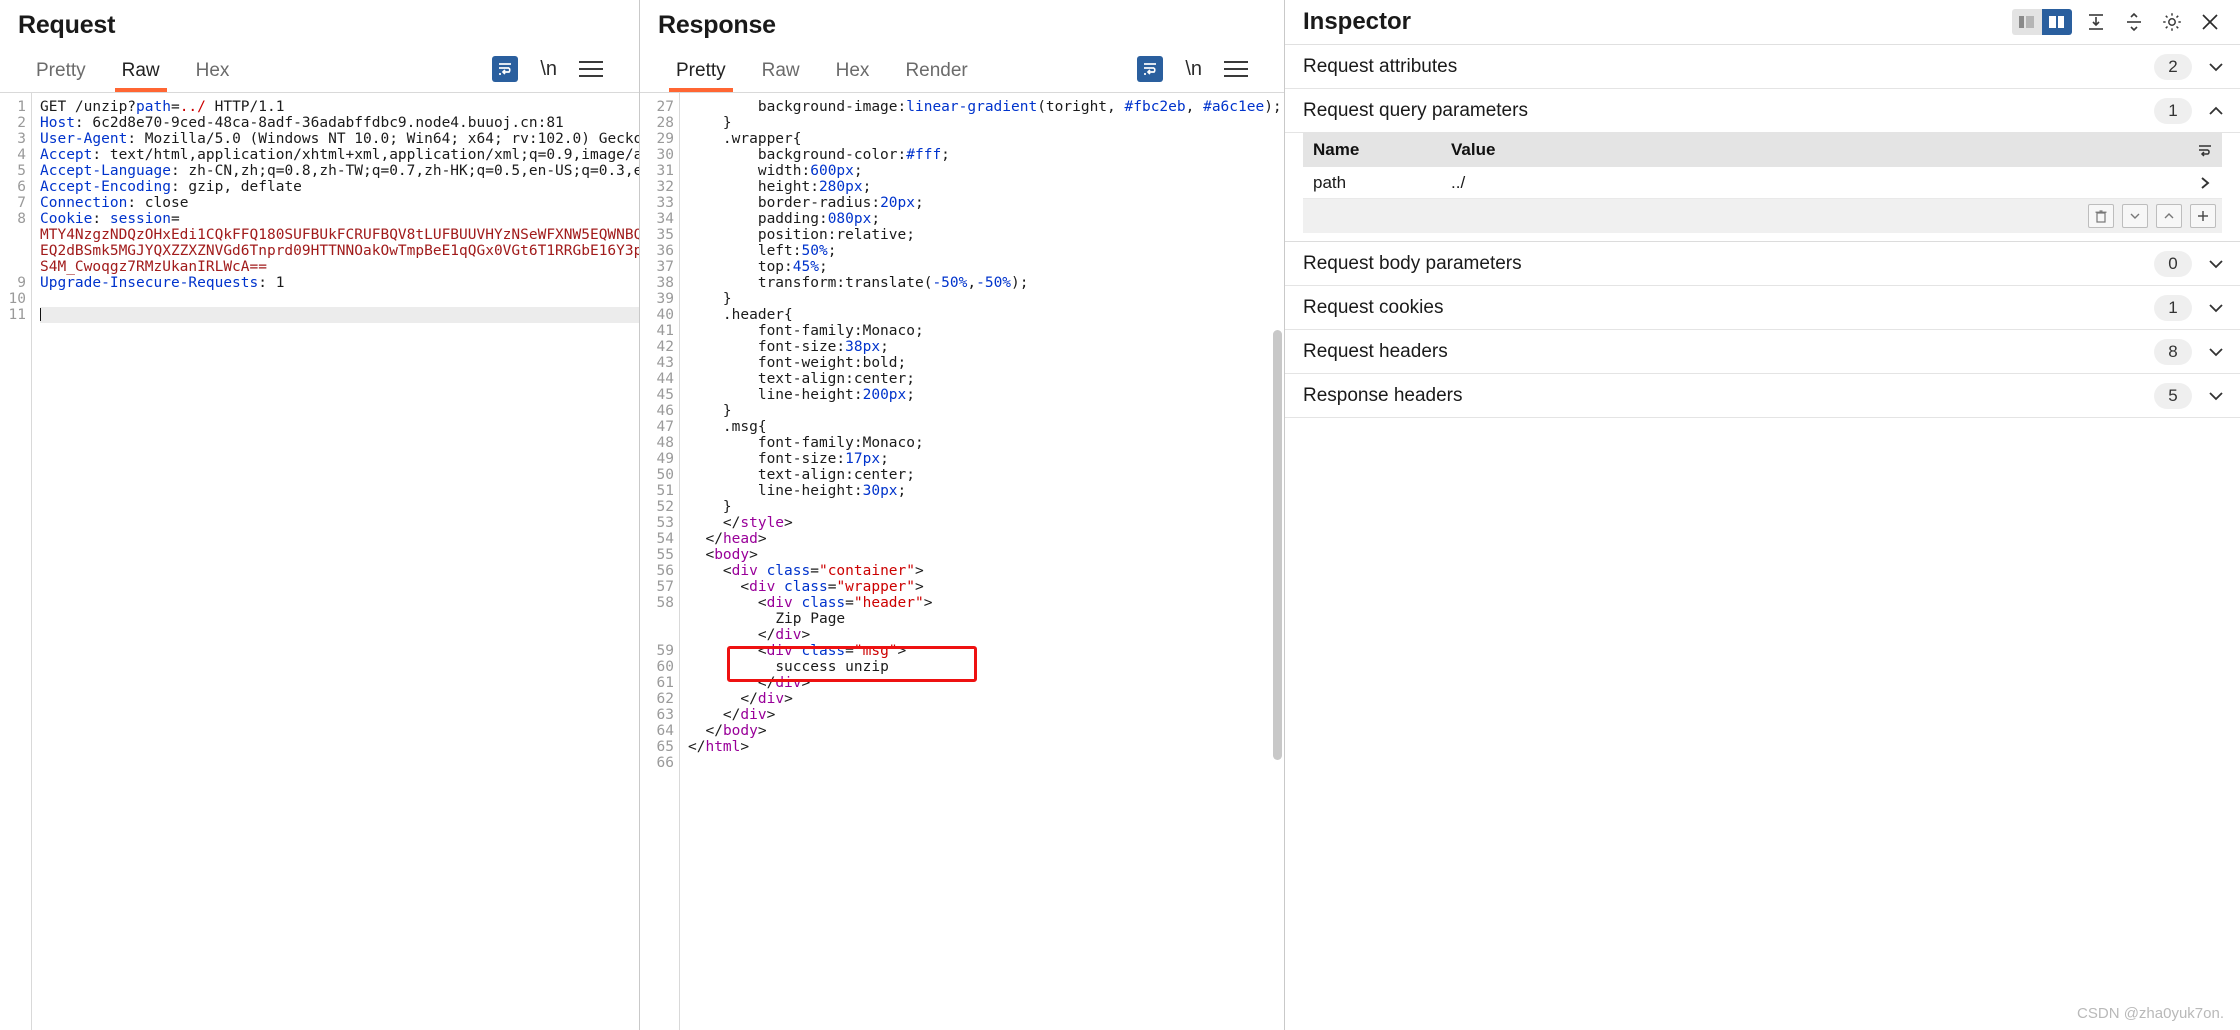 This screenshot has height=1030, width=2240. What do you see at coordinates (2027, 22) in the screenshot?
I see `panel-left-view-icon` at bounding box center [2027, 22].